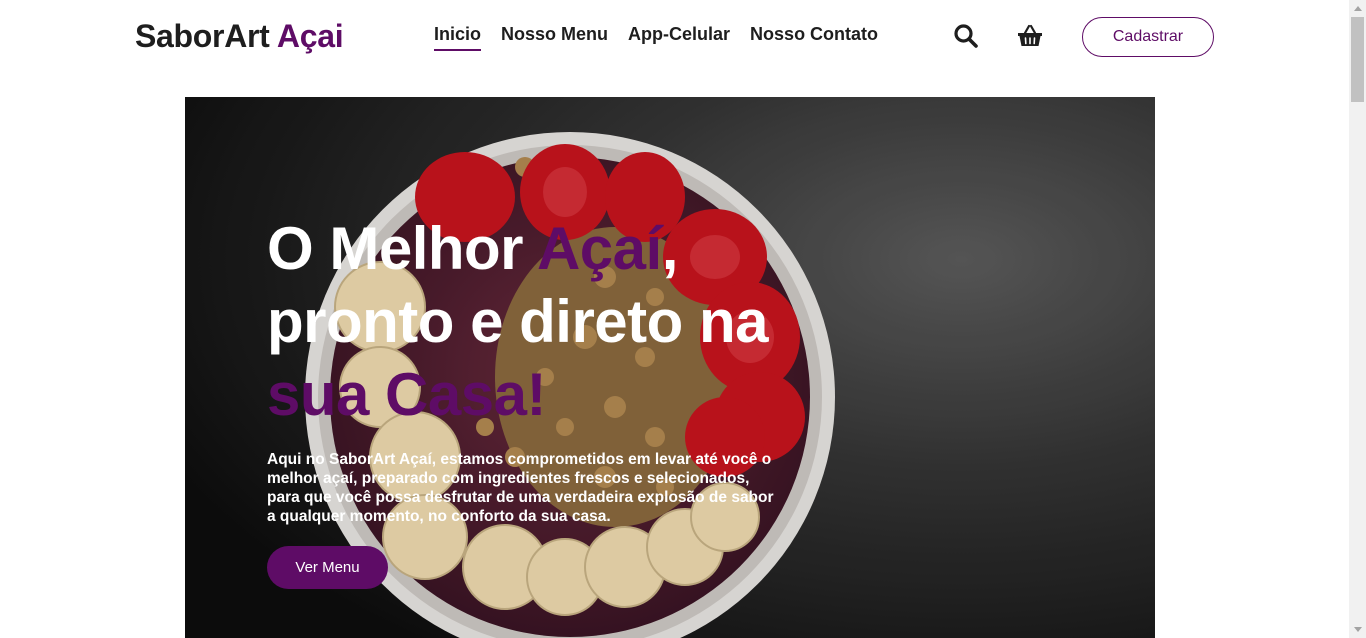 The height and width of the screenshot is (638, 1366). I want to click on hero-title-line3: sua Casa!, so click(406, 394).